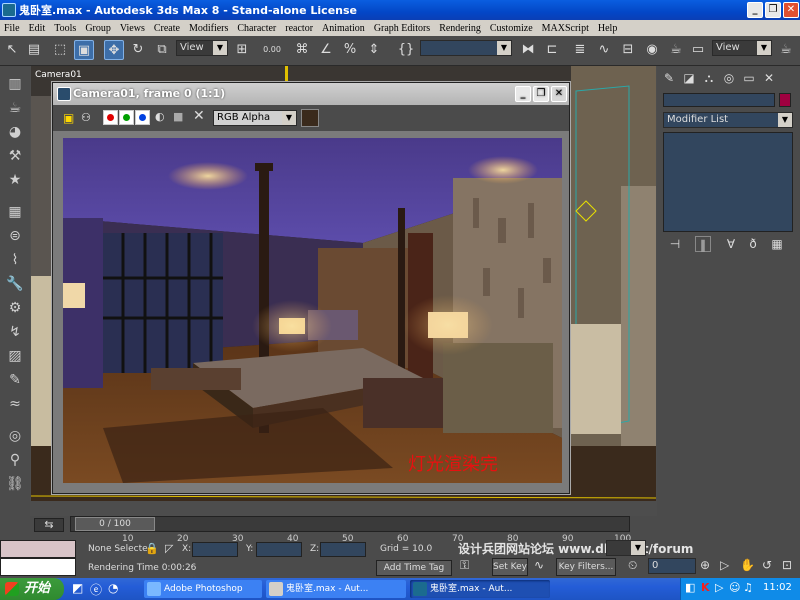 This screenshot has width=800, height=600. Describe the element at coordinates (464, 565) in the screenshot. I see `key-icon: ⚿` at that location.